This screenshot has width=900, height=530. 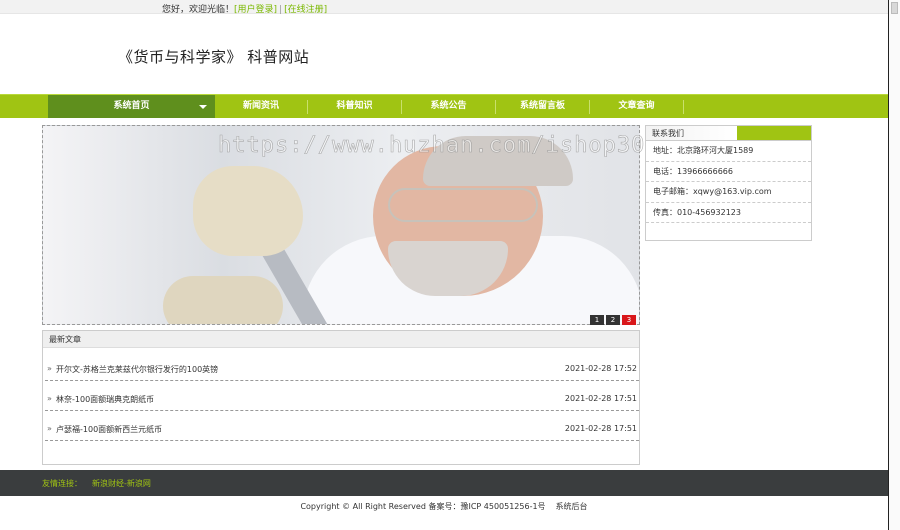 What do you see at coordinates (728, 151) in the screenshot?
I see `contact-address: 地址：北京路环河大厦1589` at bounding box center [728, 151].